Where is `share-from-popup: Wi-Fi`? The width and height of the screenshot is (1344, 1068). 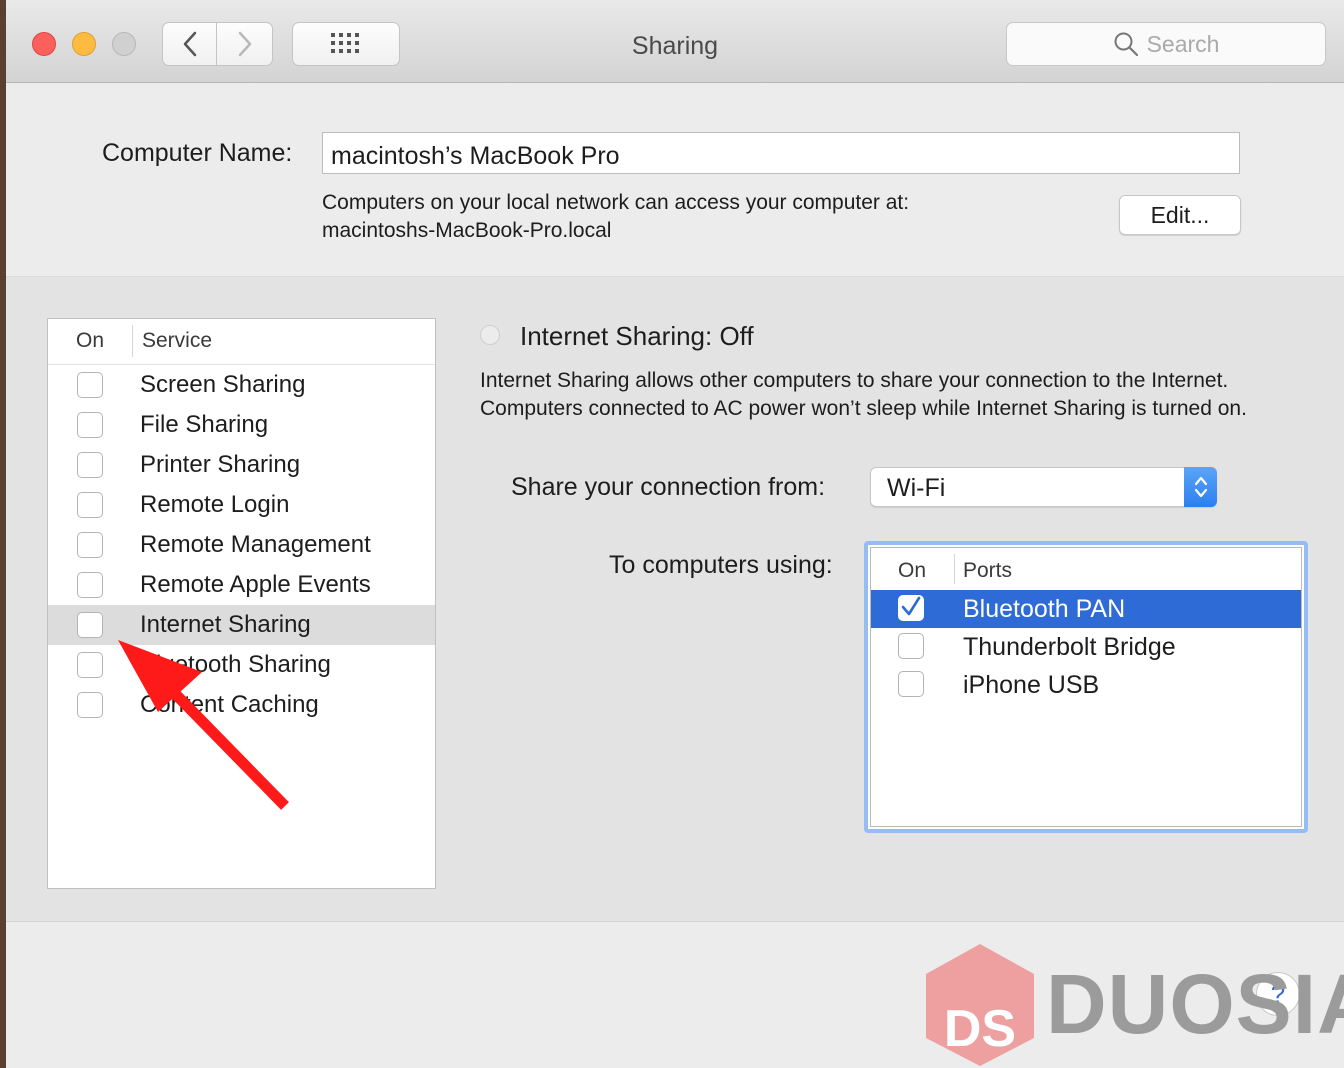
share-from-popup: Wi-Fi is located at coordinates (1043, 487).